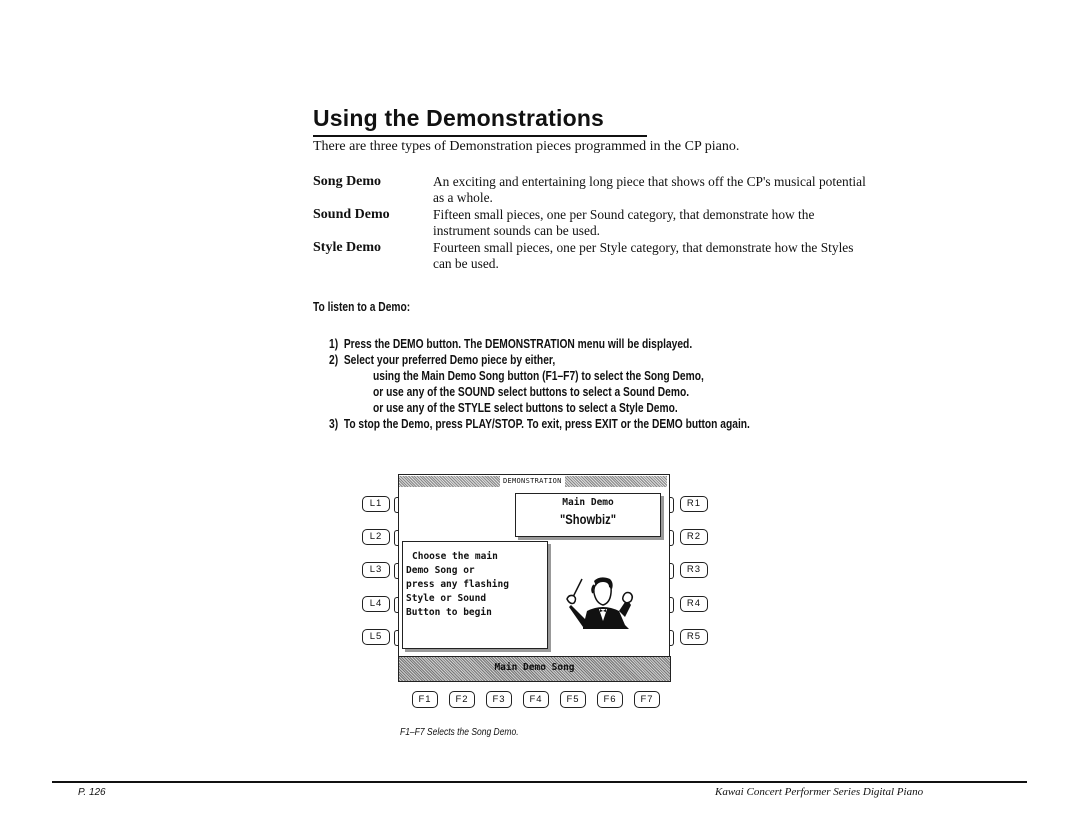 Image resolution: width=1080 pixels, height=835 pixels. What do you see at coordinates (334, 344) in the screenshot?
I see `step-number: 1)` at bounding box center [334, 344].